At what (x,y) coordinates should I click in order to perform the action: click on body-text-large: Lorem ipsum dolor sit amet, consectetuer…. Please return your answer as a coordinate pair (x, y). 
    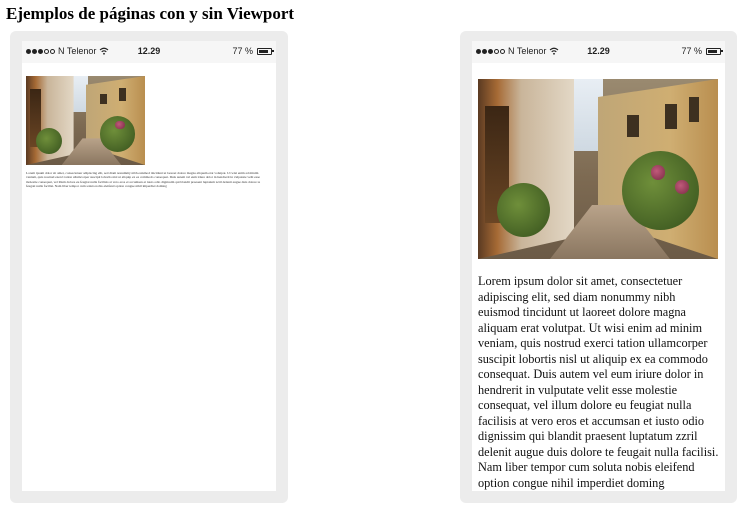
    Looking at the image, I should click on (598, 382).